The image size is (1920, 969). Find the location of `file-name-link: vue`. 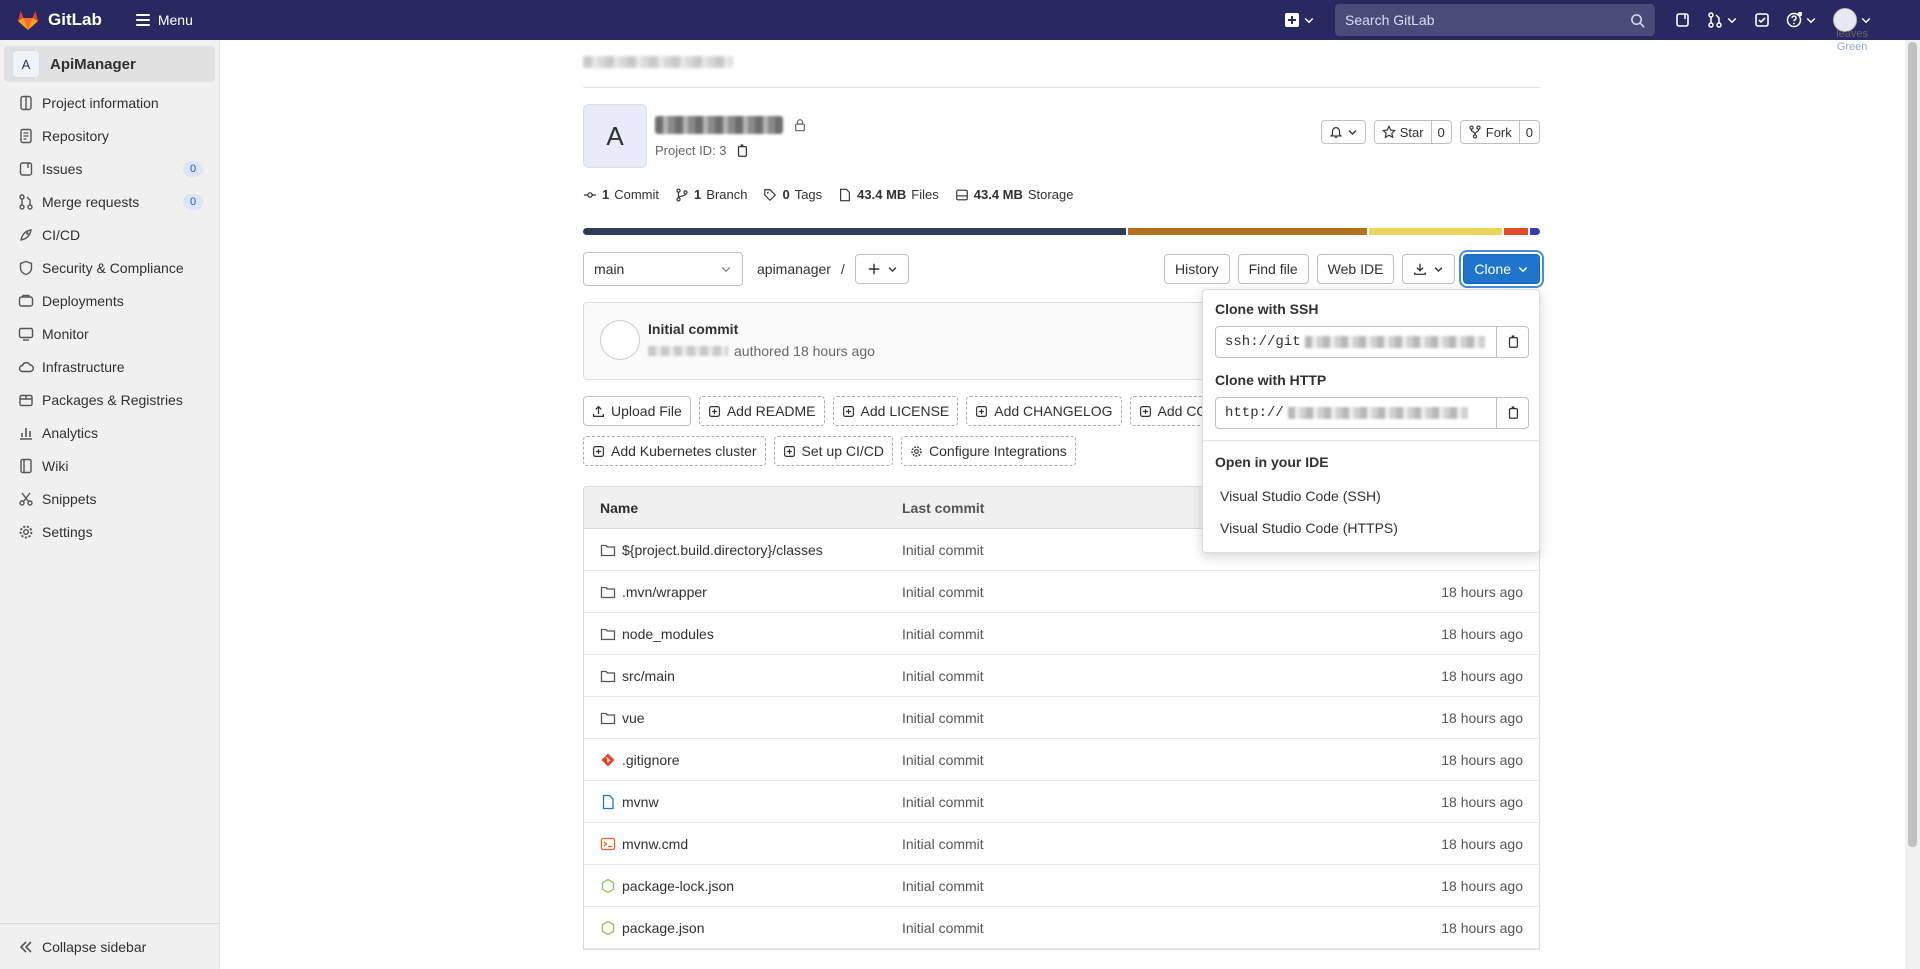

file-name-link: vue is located at coordinates (633, 718).